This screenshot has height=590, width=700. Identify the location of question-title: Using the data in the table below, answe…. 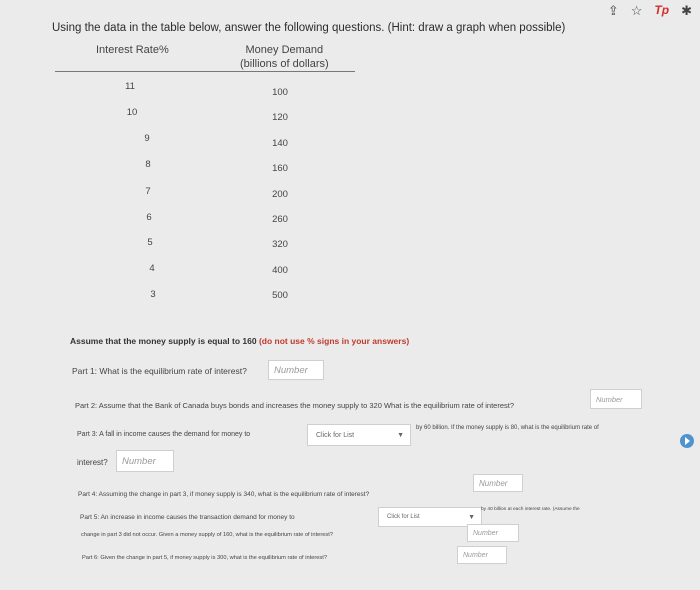
(309, 28).